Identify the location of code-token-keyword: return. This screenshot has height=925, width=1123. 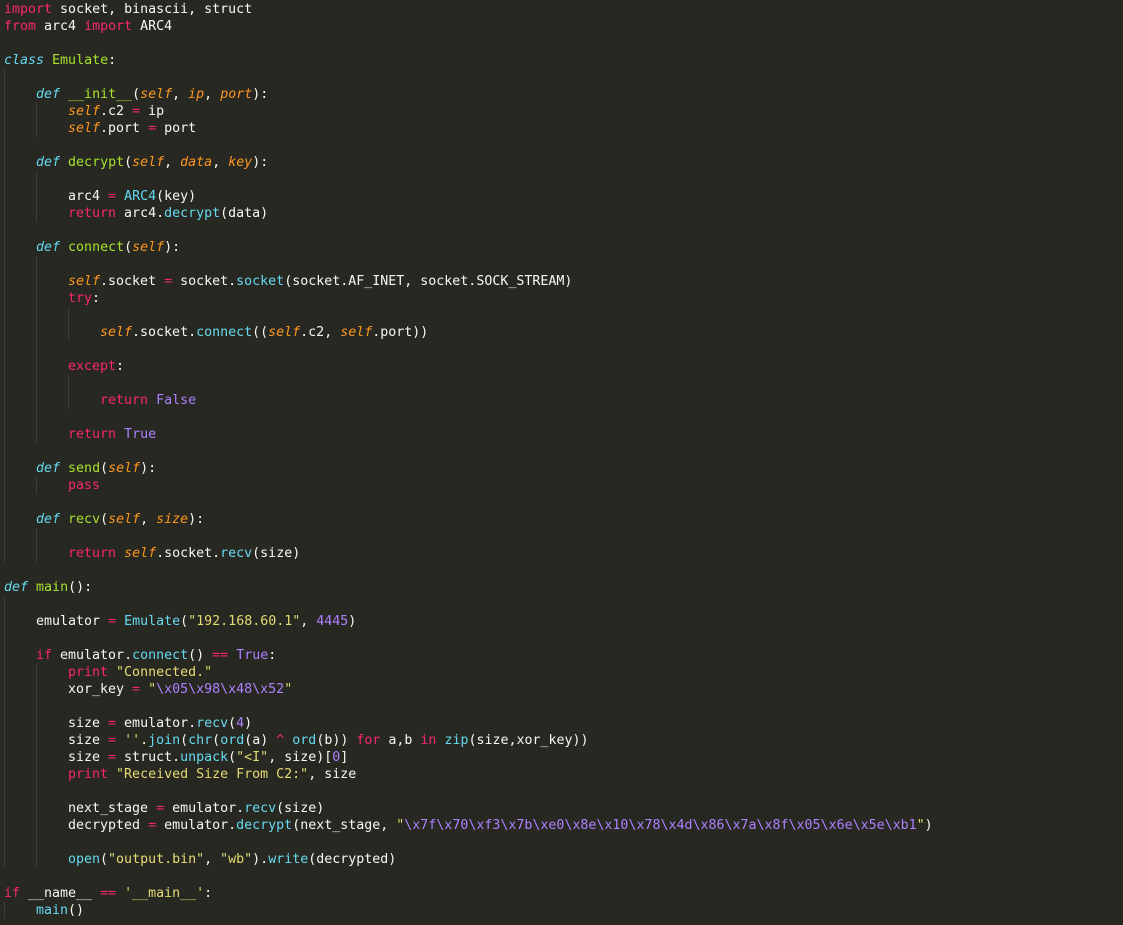
(124, 400).